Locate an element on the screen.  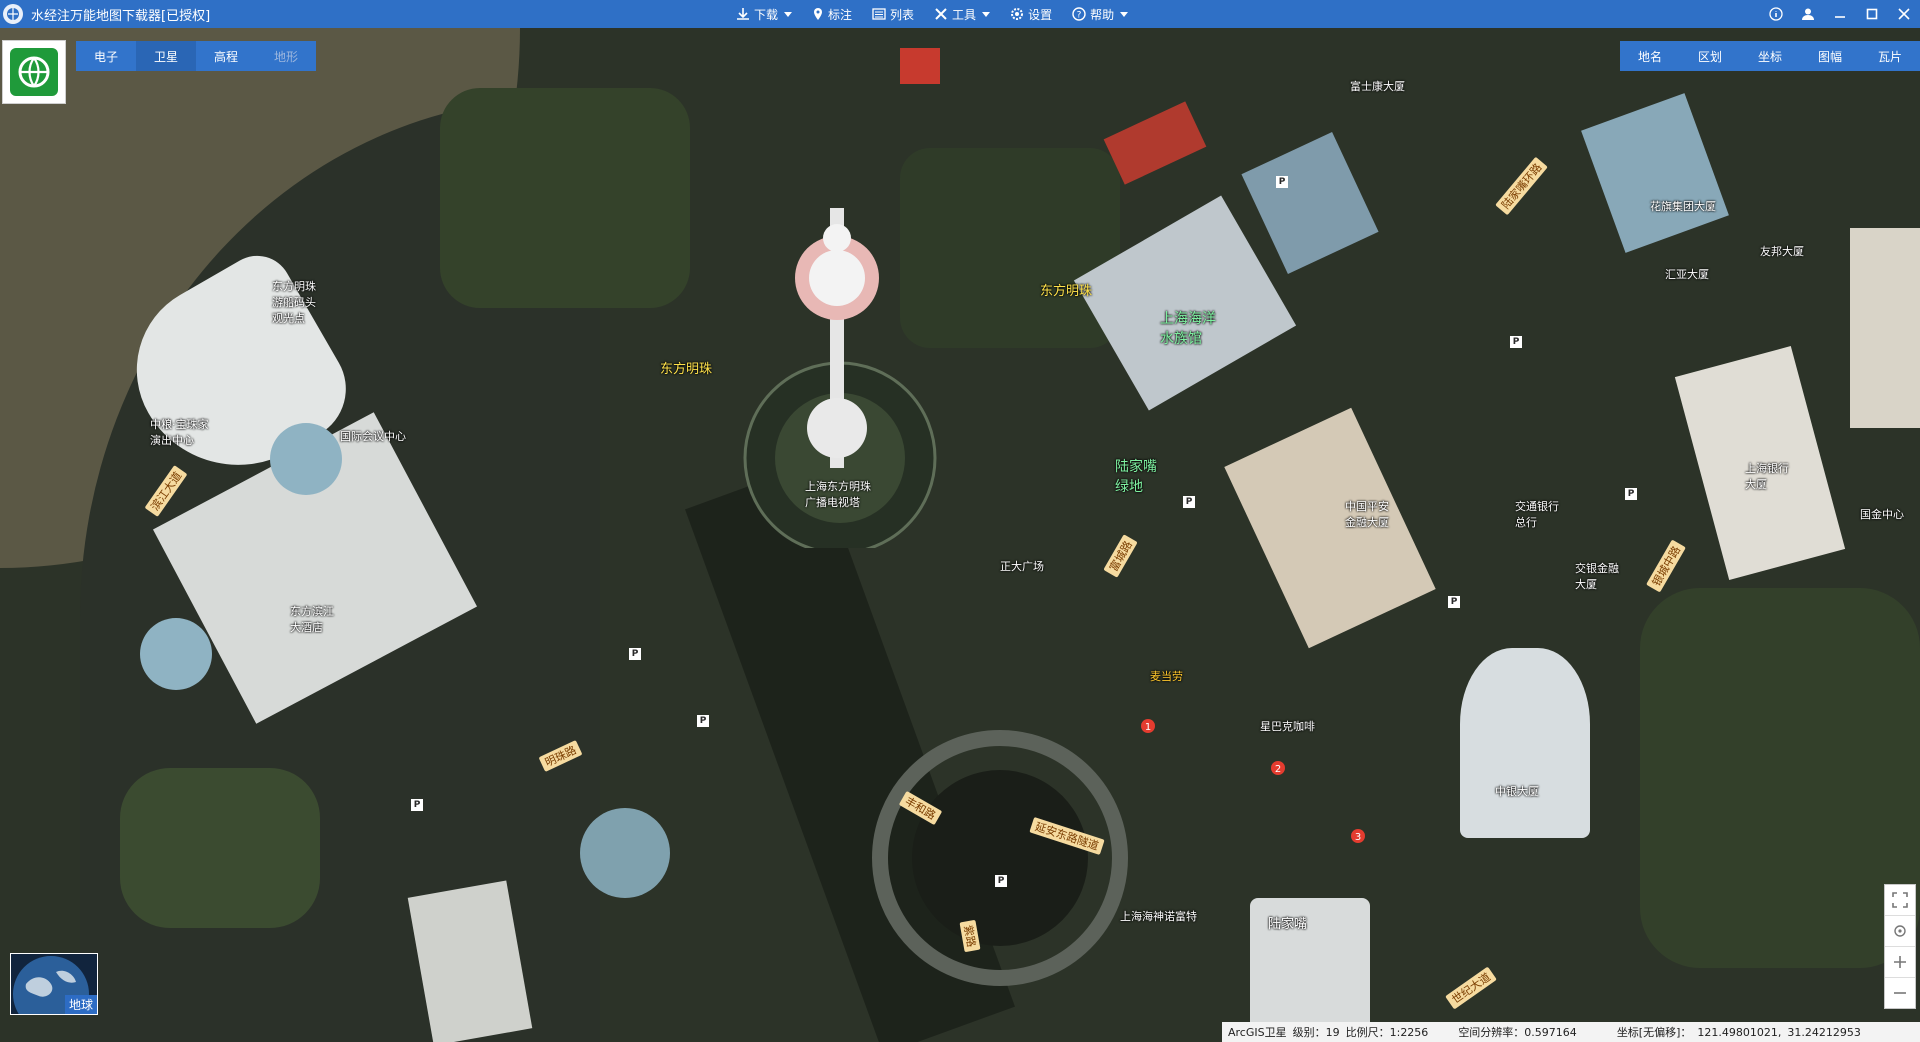
info-button is located at coordinates (1776, 14).